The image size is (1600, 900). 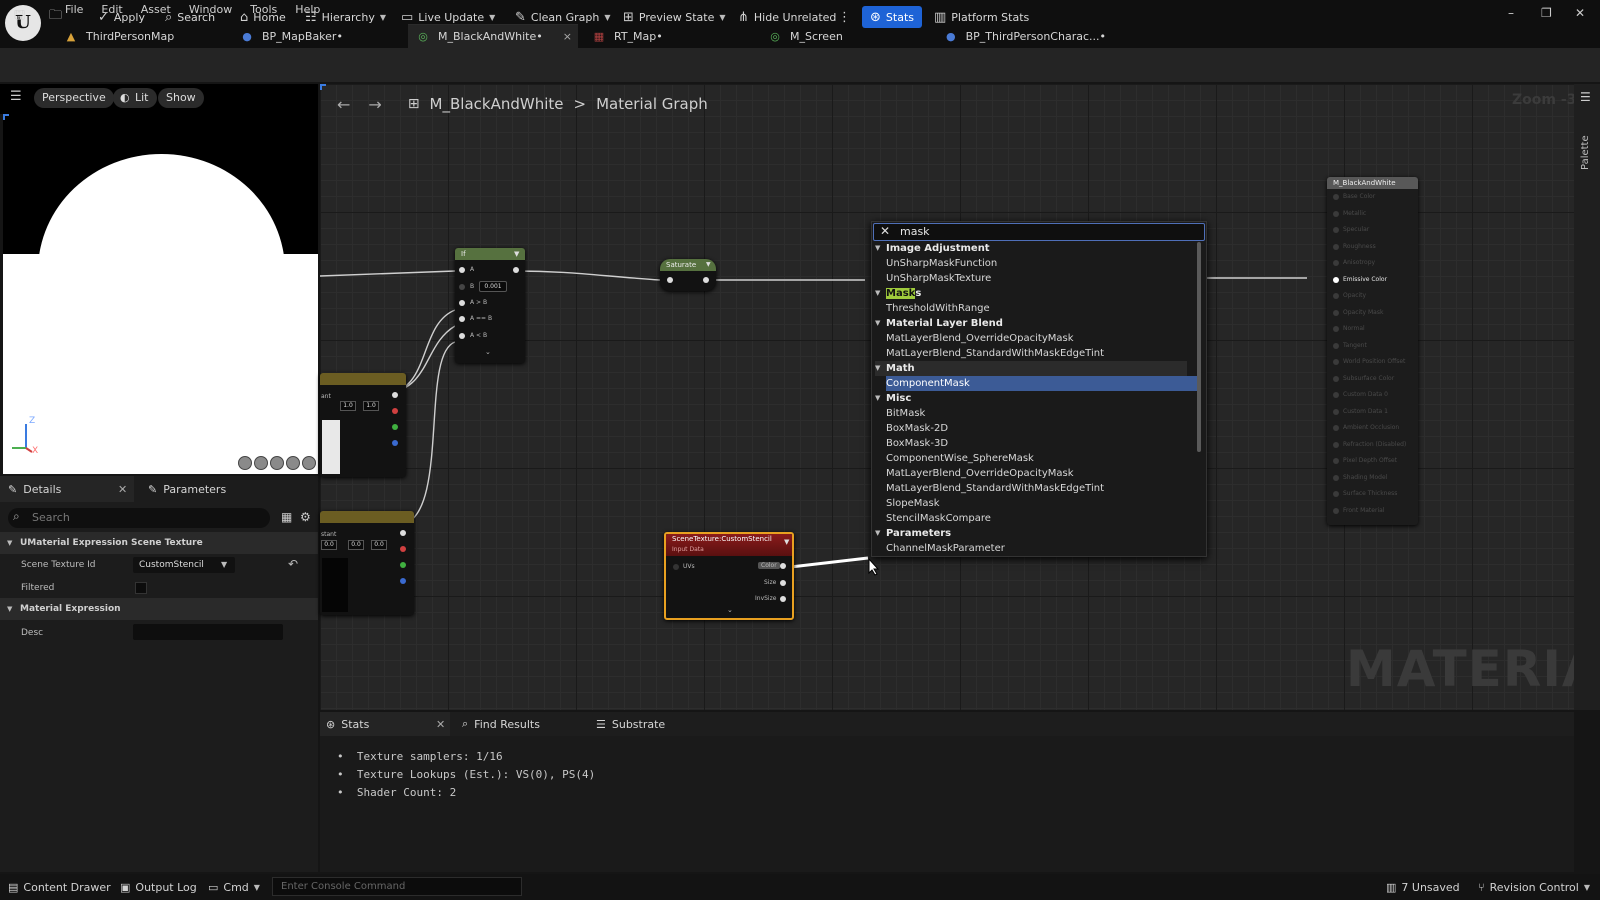 I want to click on if-pin-agtb, so click(x=462, y=303).